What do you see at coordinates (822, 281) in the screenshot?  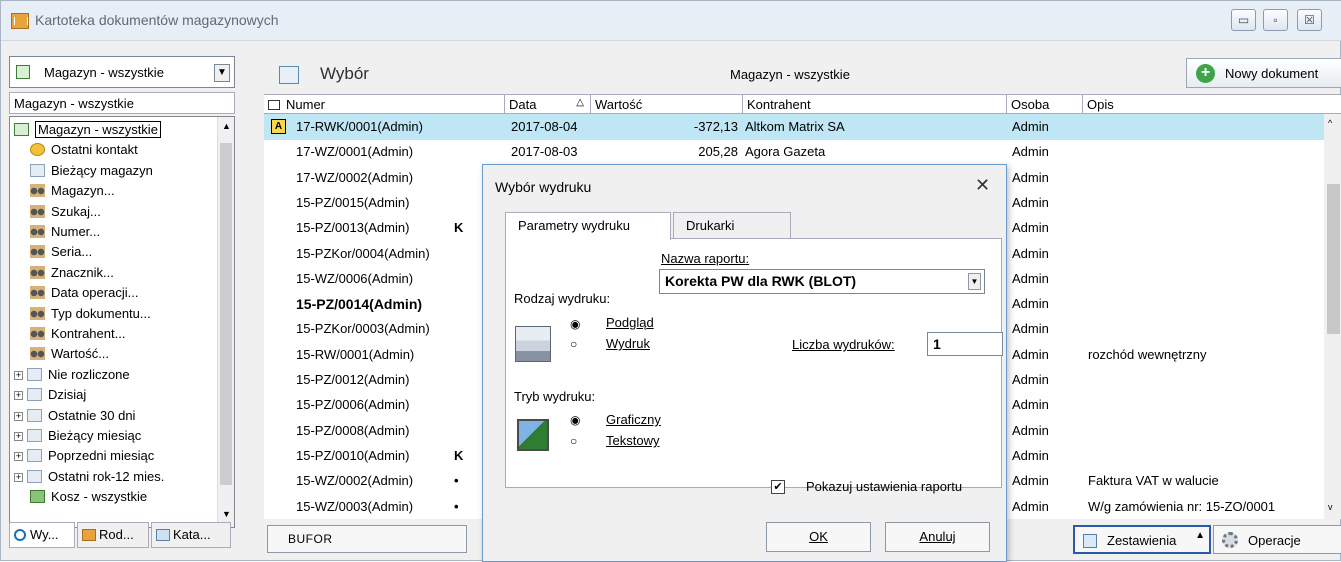 I see `report-name-select: Korekta PW dla RWK (BLOT) ▼` at bounding box center [822, 281].